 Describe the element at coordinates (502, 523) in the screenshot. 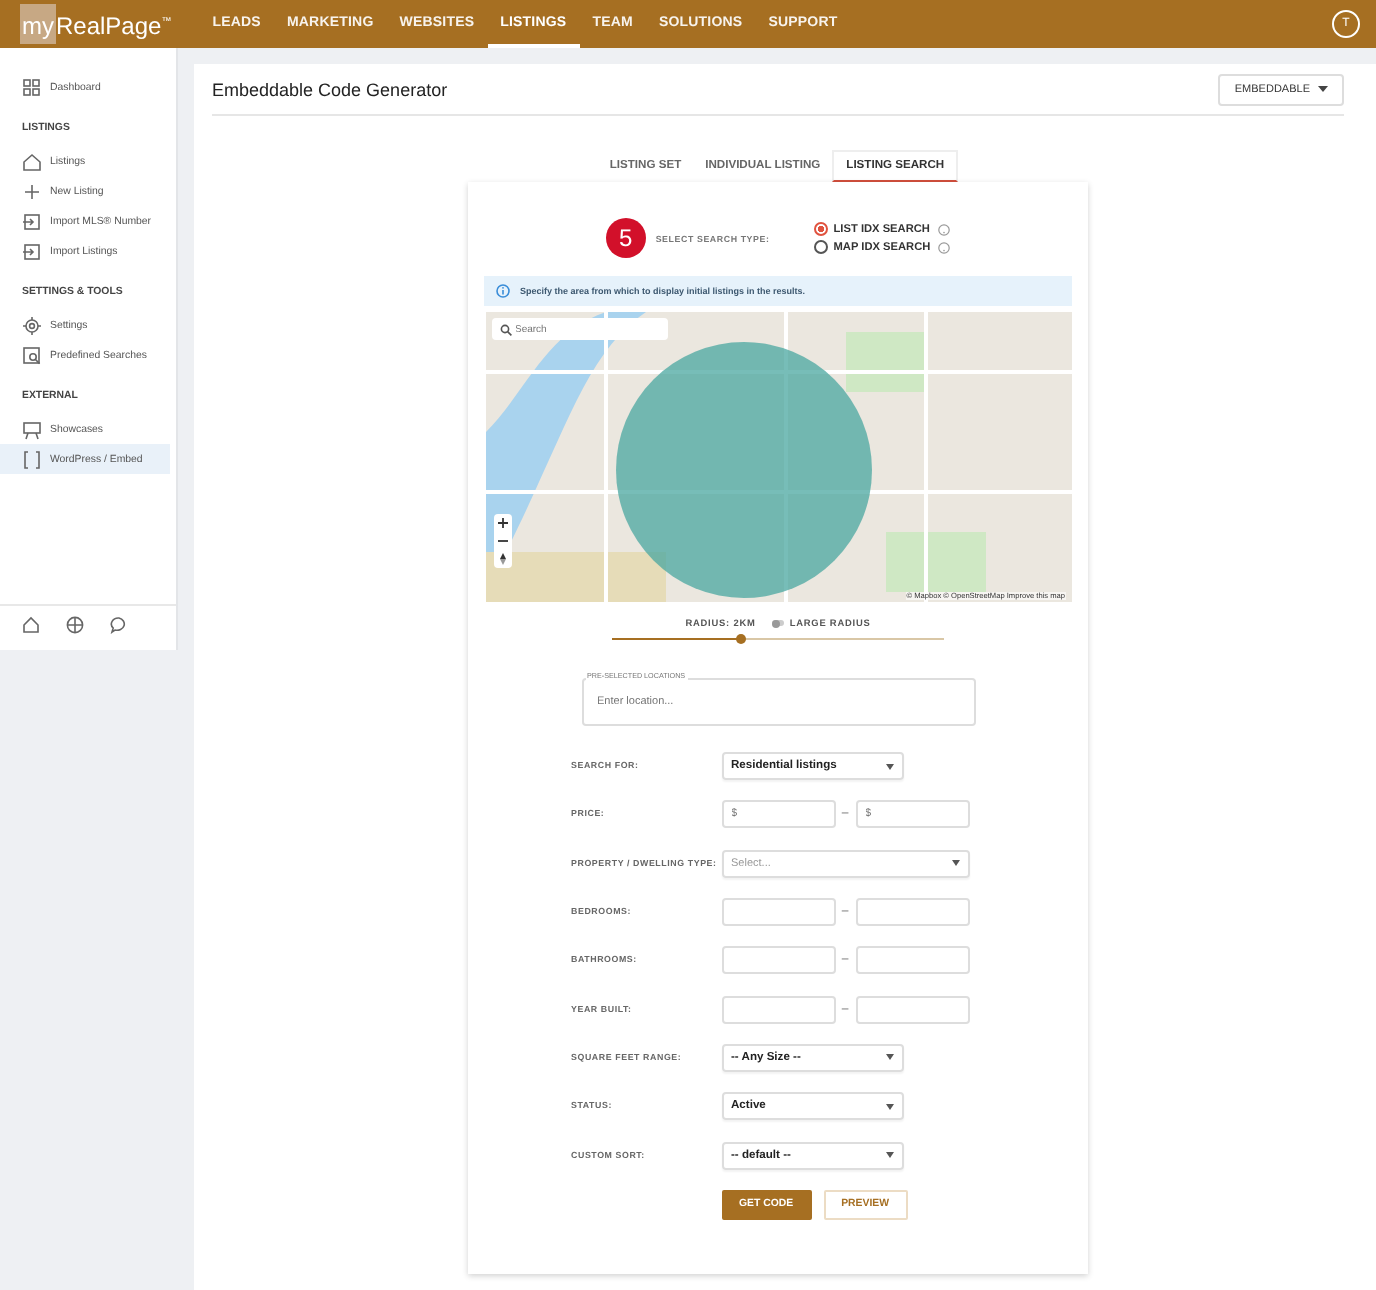

I see `zoom-in-icon` at that location.